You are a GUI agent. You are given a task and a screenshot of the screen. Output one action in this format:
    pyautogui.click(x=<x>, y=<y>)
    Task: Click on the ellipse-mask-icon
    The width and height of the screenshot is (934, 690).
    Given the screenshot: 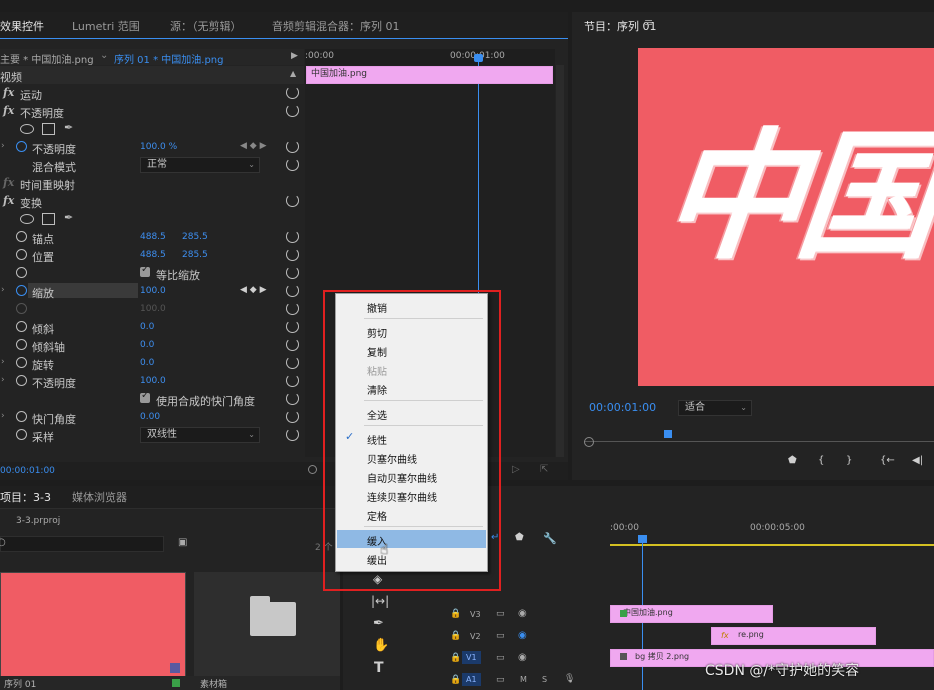 What is the action you would take?
    pyautogui.click(x=27, y=129)
    